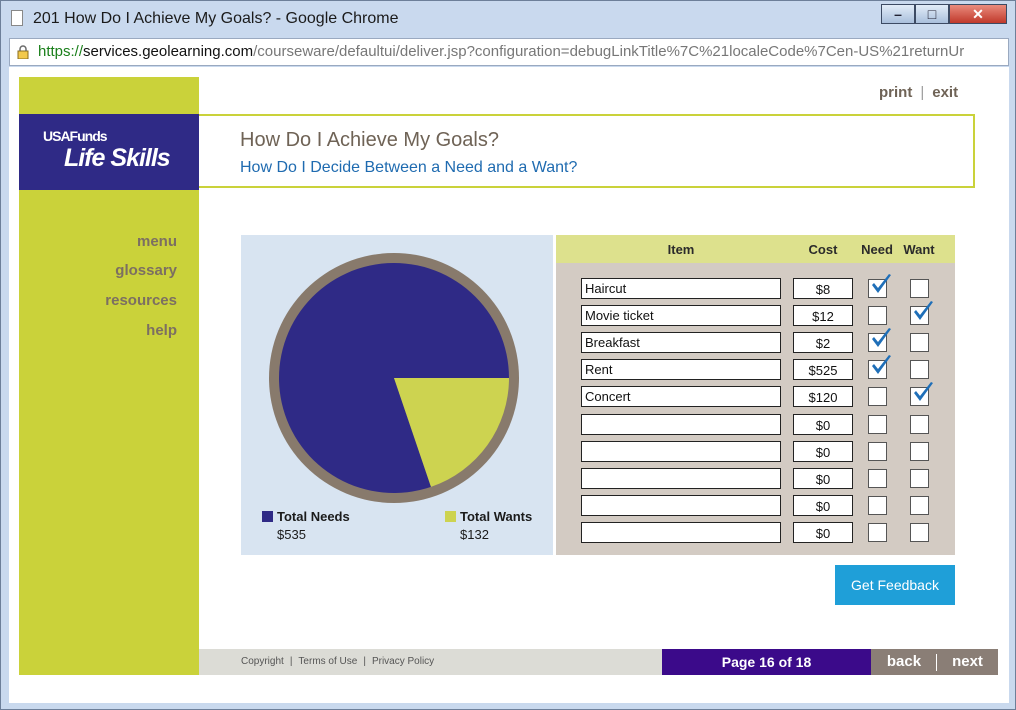 Image resolution: width=1016 pixels, height=710 pixels. I want to click on footer-links: Copyright | Terms of Use | Privacy Policy, so click(337, 661).